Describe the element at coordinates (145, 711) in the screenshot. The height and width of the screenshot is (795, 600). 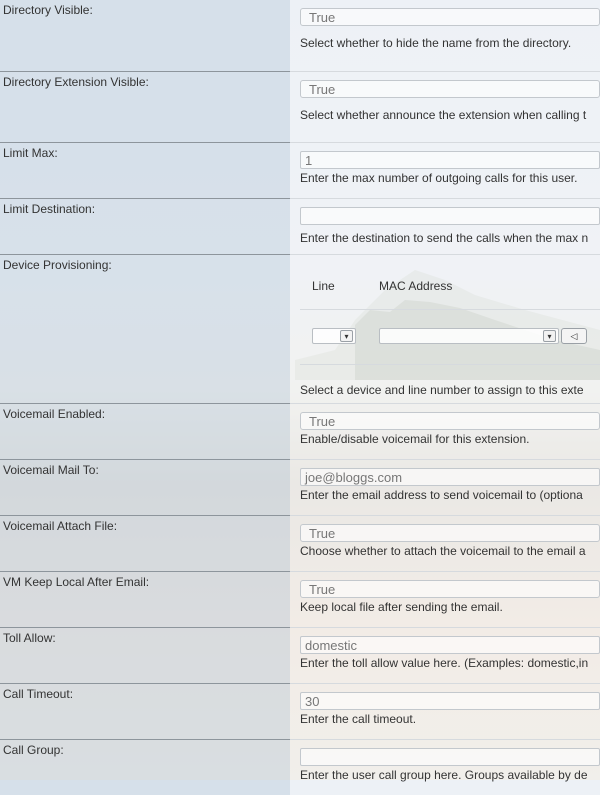
I see `call-timeout-label: Call Timeout:` at that location.